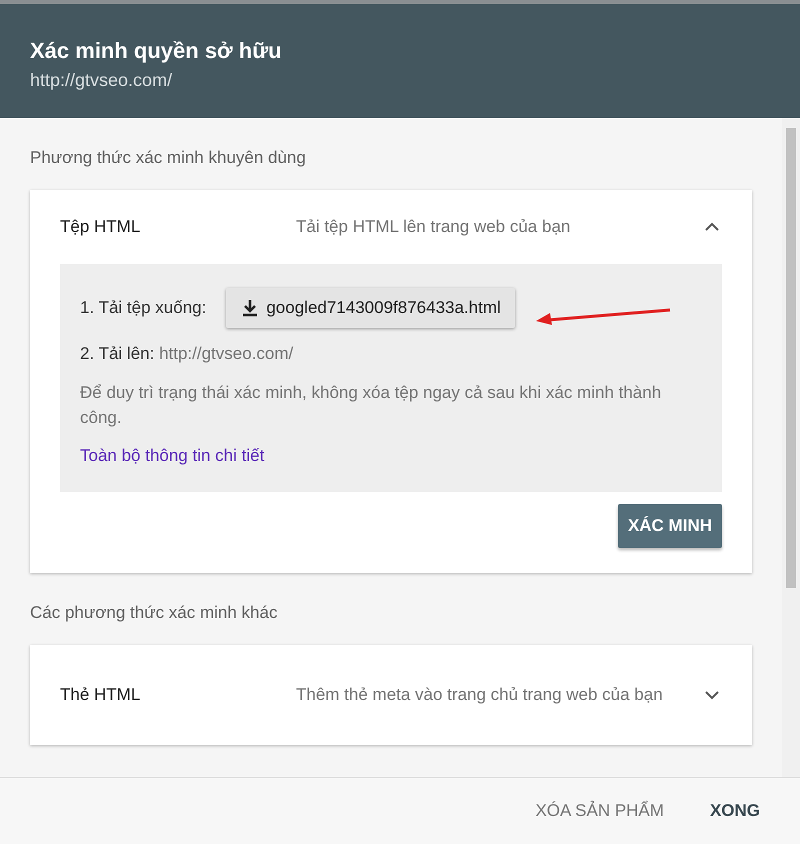 Image resolution: width=800 pixels, height=844 pixels. What do you see at coordinates (101, 227) in the screenshot?
I see `method-name: Tệp HTML` at bounding box center [101, 227].